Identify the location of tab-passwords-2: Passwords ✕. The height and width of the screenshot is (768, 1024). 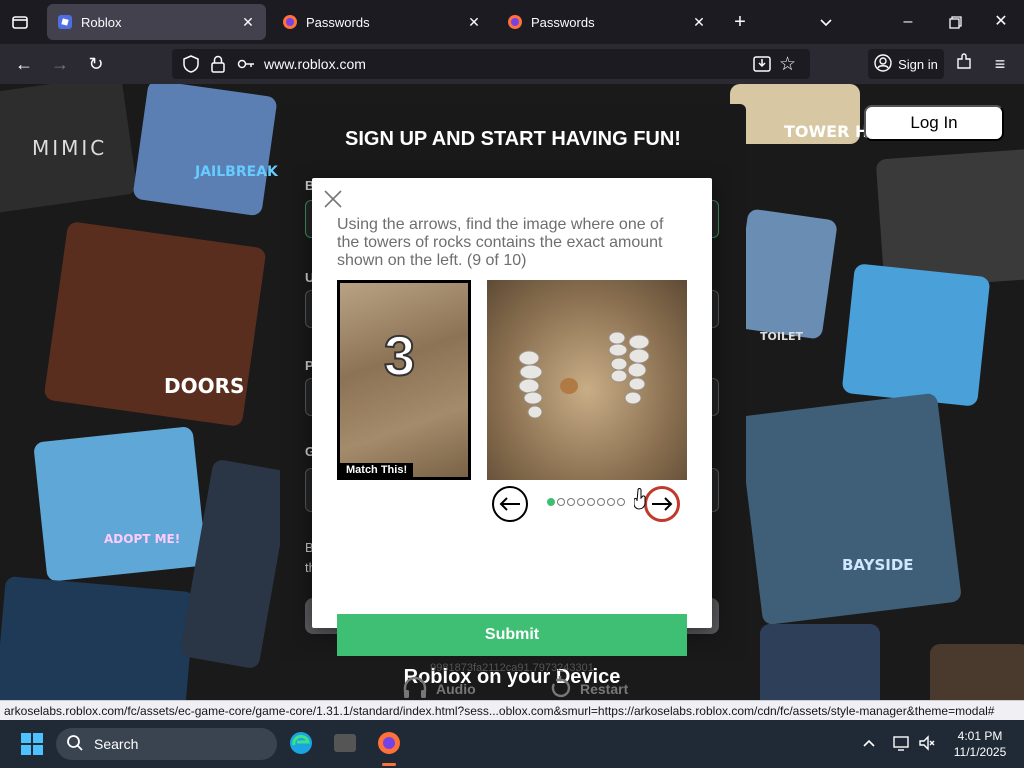
(607, 22).